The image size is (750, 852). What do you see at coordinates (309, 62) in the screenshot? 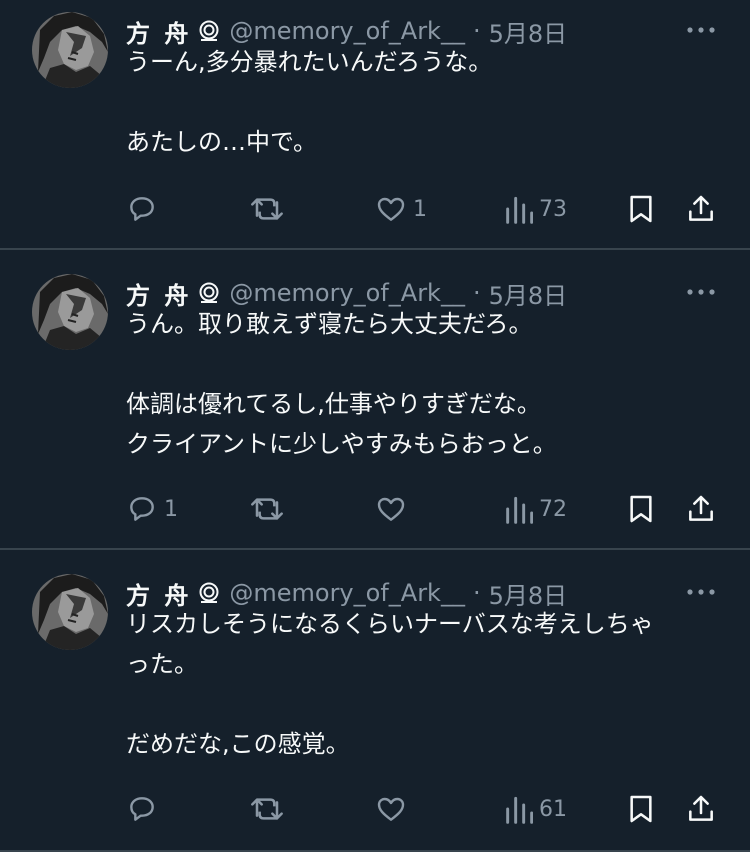
I see `tweet-line: うーん,多分暴れたいんだろうな。` at bounding box center [309, 62].